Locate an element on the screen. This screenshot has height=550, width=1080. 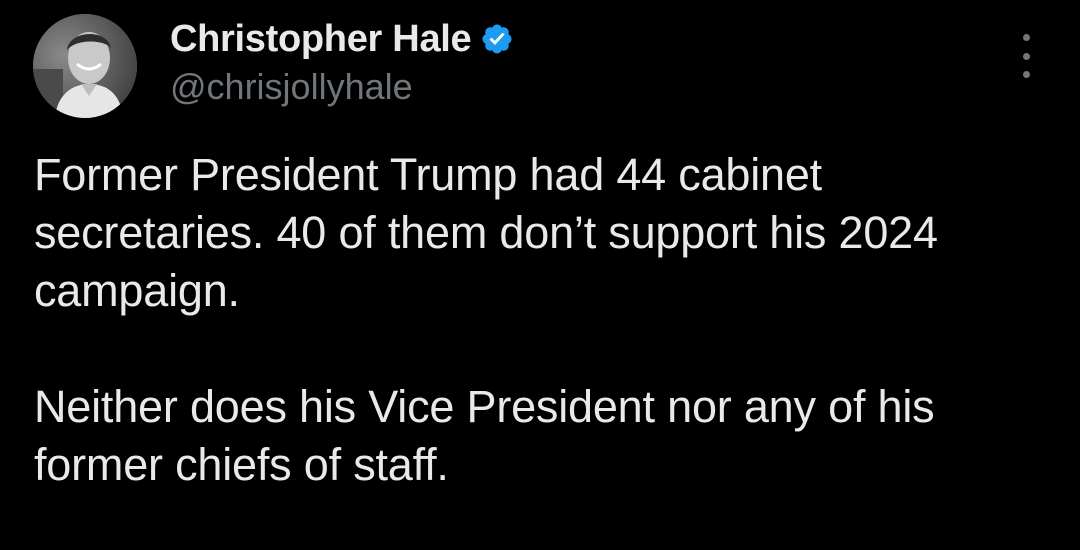
verified-badge-icon is located at coordinates (497, 39).